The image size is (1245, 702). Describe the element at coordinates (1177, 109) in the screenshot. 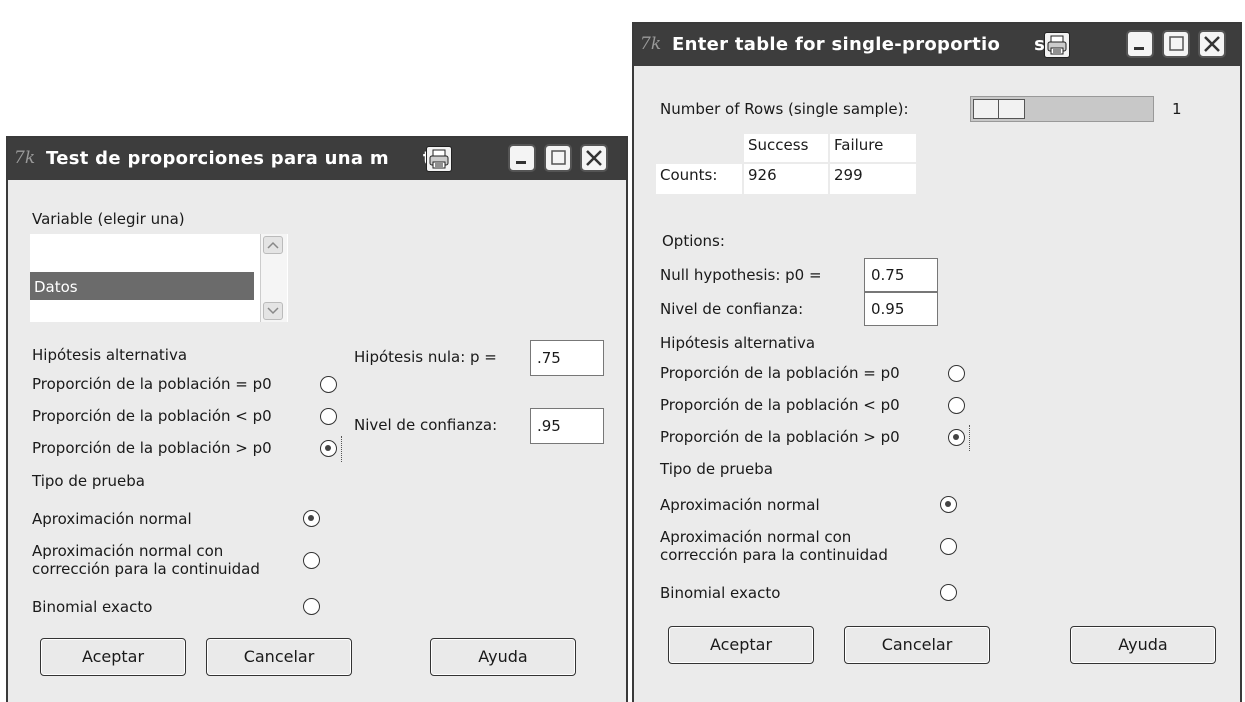

I see `rows-value: 1` at that location.